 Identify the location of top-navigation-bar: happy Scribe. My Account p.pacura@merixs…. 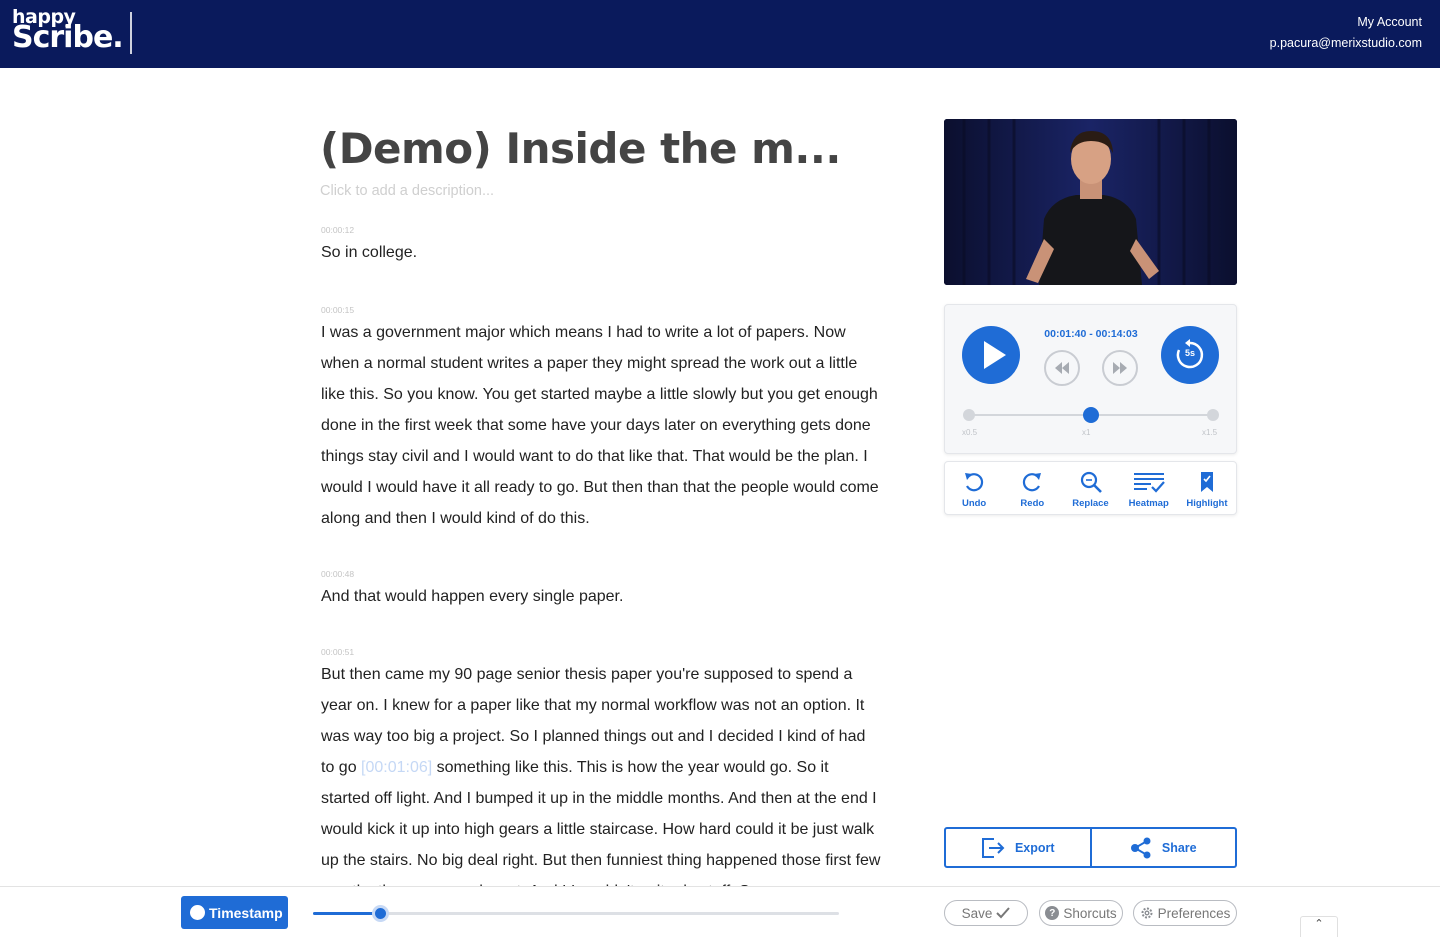
(720, 34).